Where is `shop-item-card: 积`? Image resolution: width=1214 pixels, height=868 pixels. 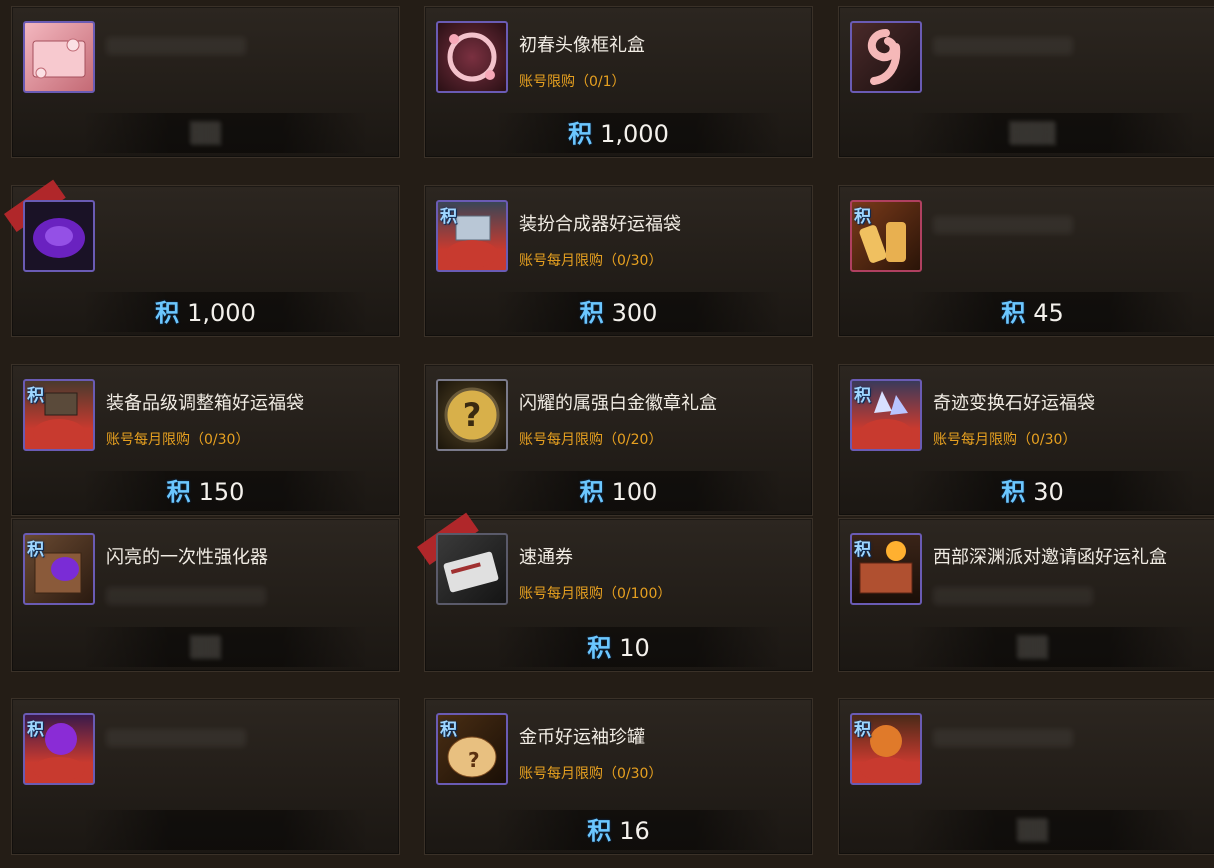 shop-item-card: 积 is located at coordinates (205, 776).